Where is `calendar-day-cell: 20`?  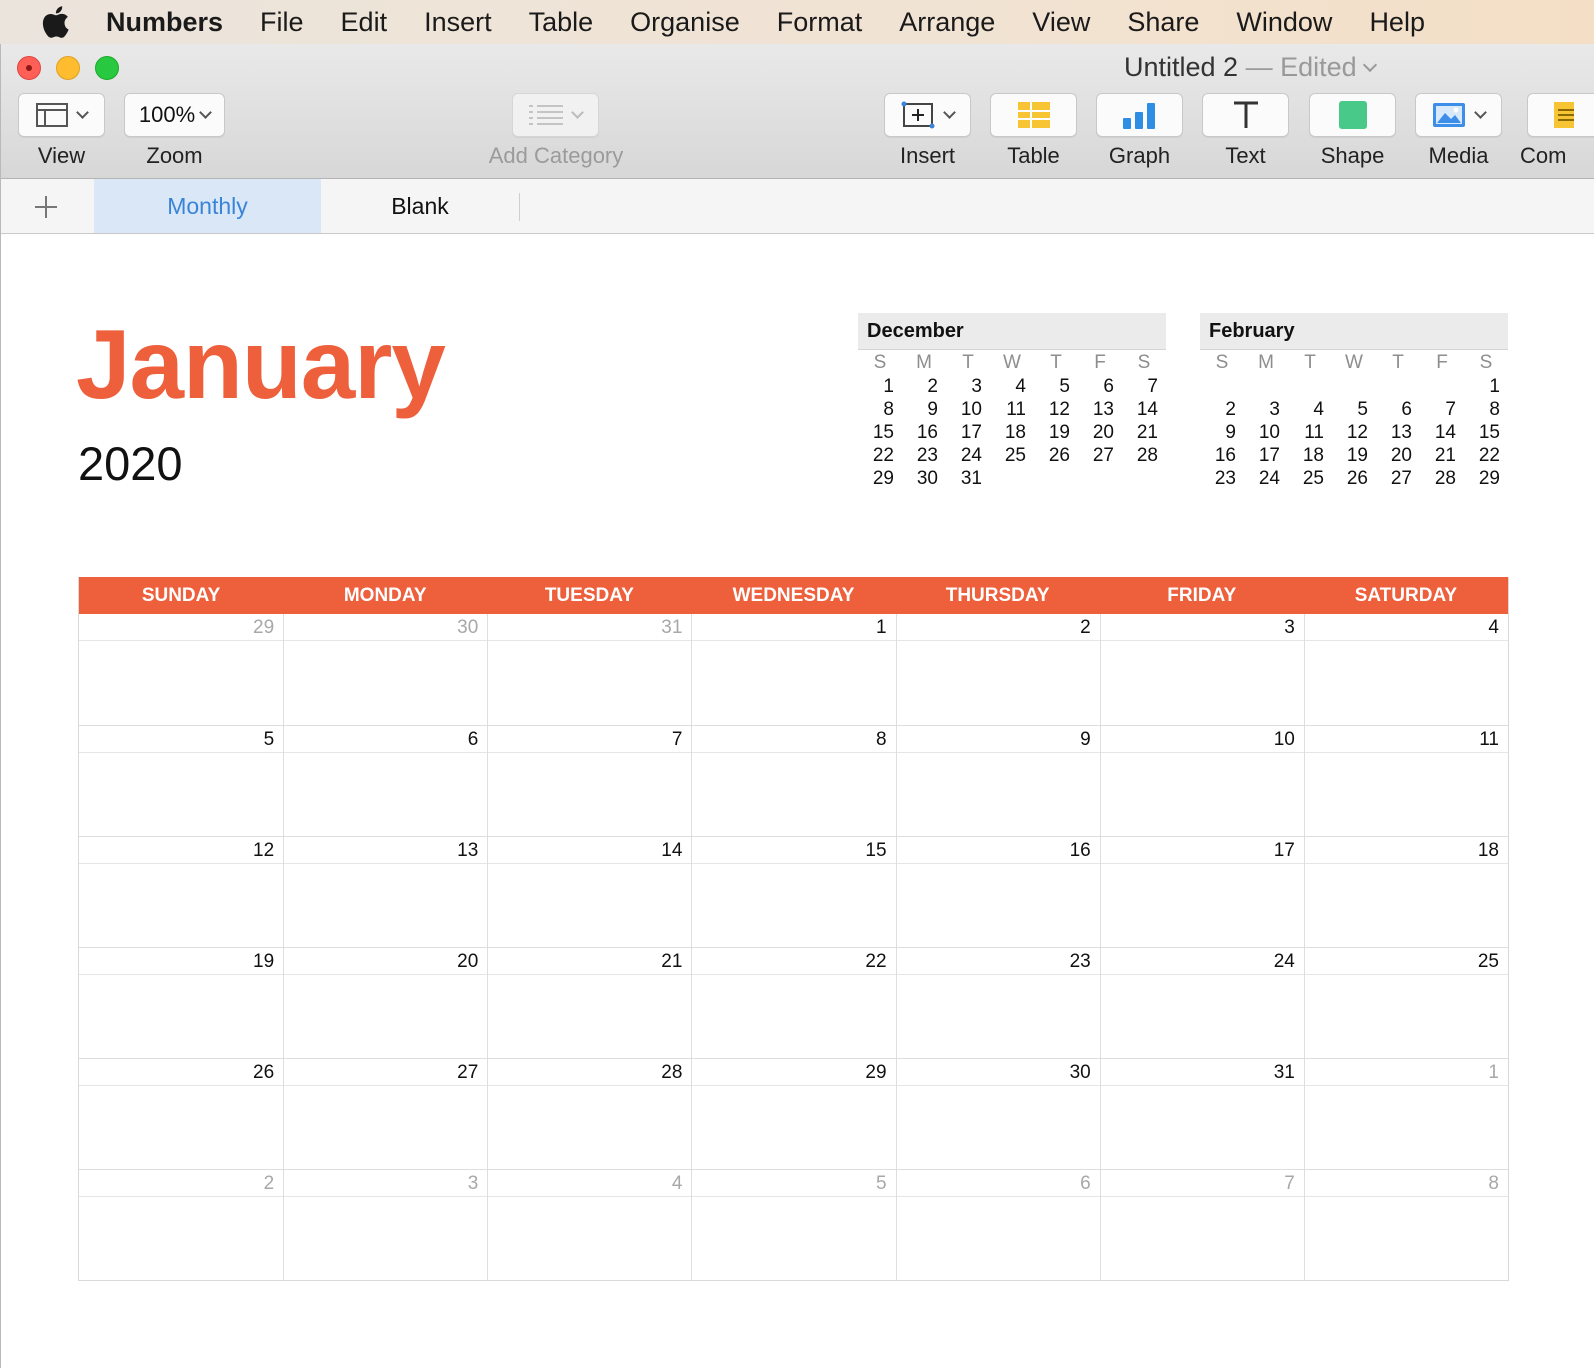
calendar-day-cell: 20 is located at coordinates (385, 1003).